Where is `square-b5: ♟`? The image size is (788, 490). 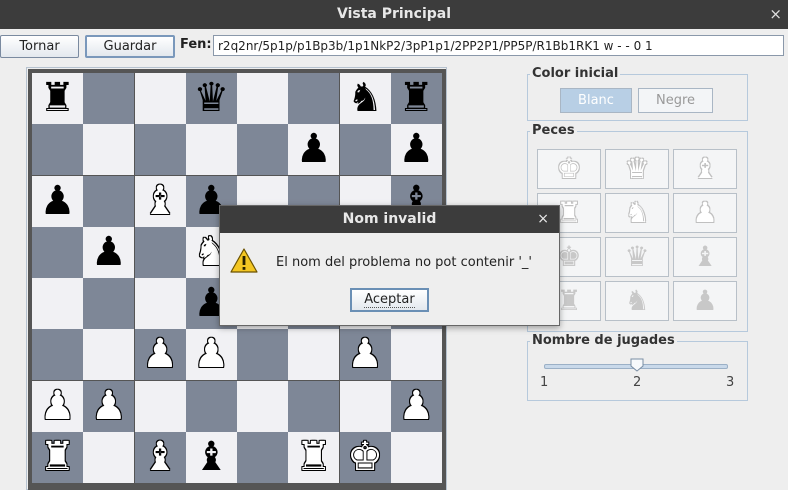 square-b5: ♟ is located at coordinates (109, 252).